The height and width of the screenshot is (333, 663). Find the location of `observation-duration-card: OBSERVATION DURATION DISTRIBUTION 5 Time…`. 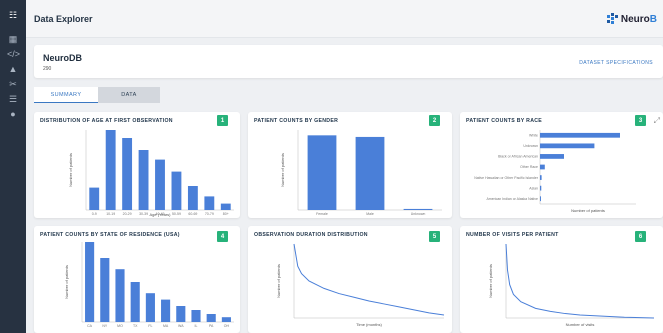

observation-duration-card: OBSERVATION DURATION DISTRIBUTION 5 Time… is located at coordinates (350, 279).